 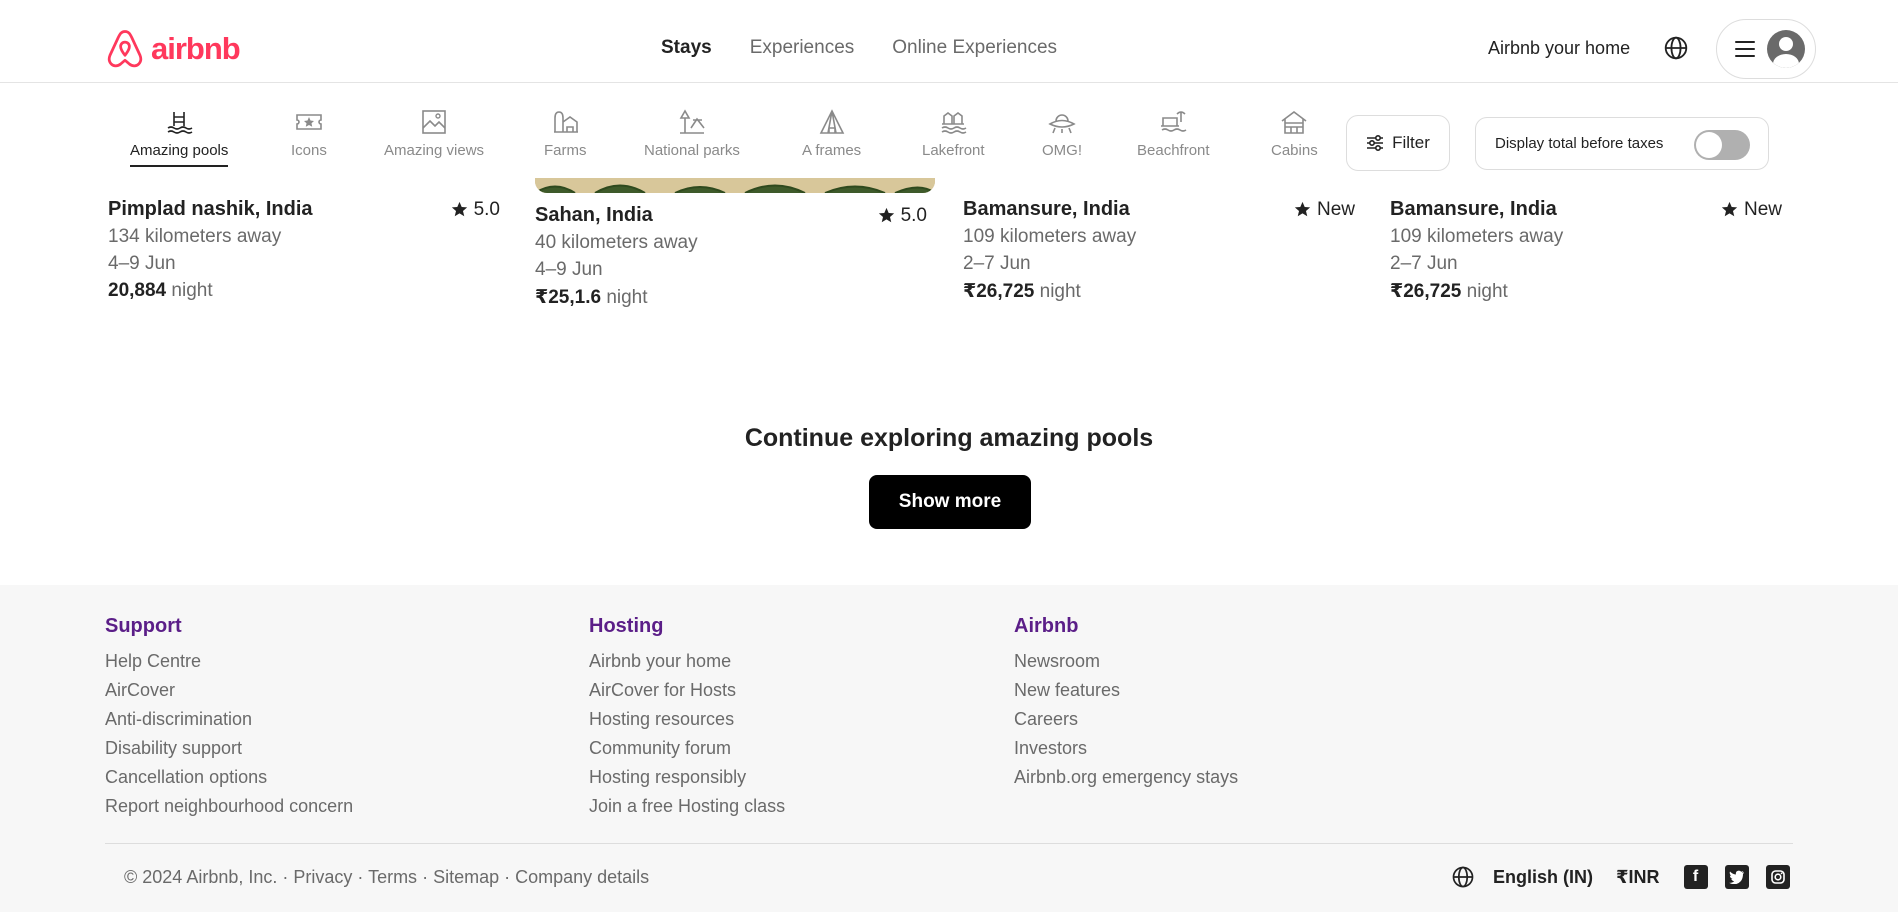 What do you see at coordinates (594, 215) in the screenshot?
I see `listing-location: Sahan, India` at bounding box center [594, 215].